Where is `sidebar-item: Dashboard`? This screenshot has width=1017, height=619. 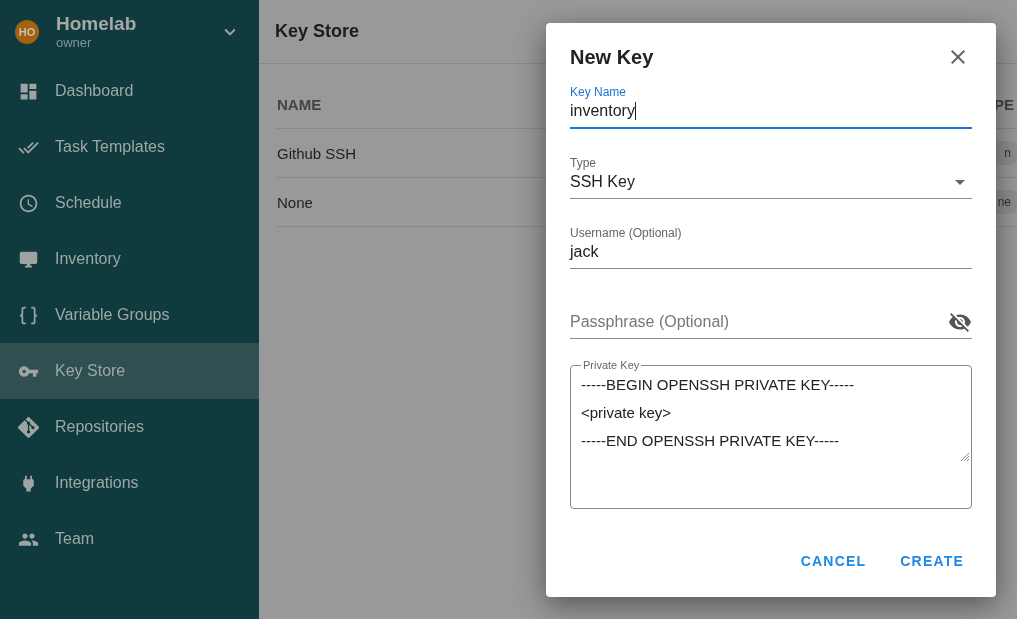
sidebar-item: Dashboard is located at coordinates (129, 91).